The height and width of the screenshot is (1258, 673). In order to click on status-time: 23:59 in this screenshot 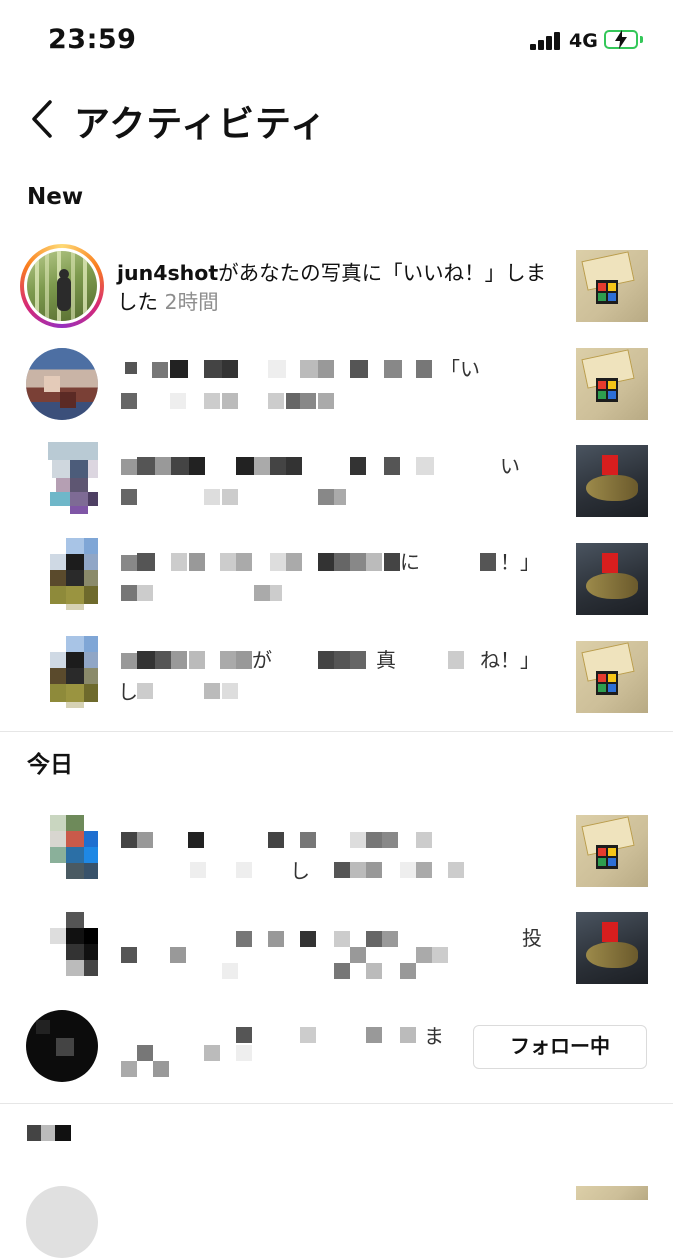, I will do `click(92, 39)`.